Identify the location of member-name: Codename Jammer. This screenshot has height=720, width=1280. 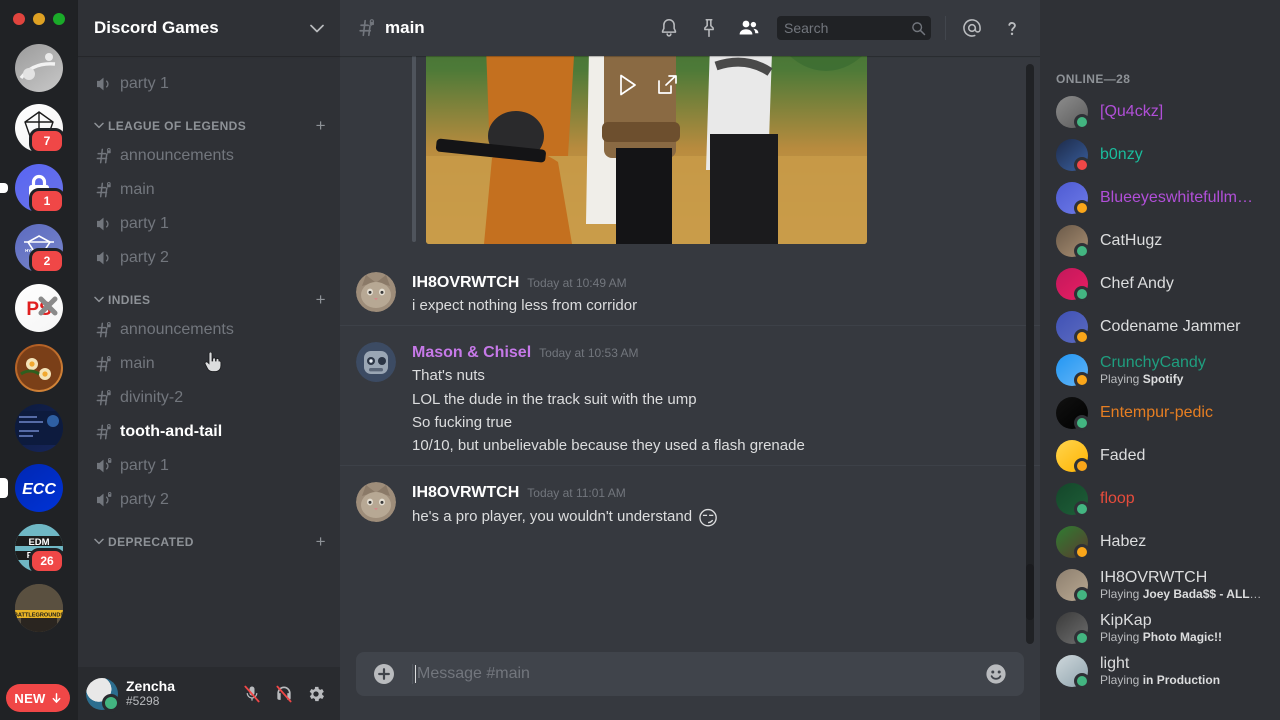
(1170, 327).